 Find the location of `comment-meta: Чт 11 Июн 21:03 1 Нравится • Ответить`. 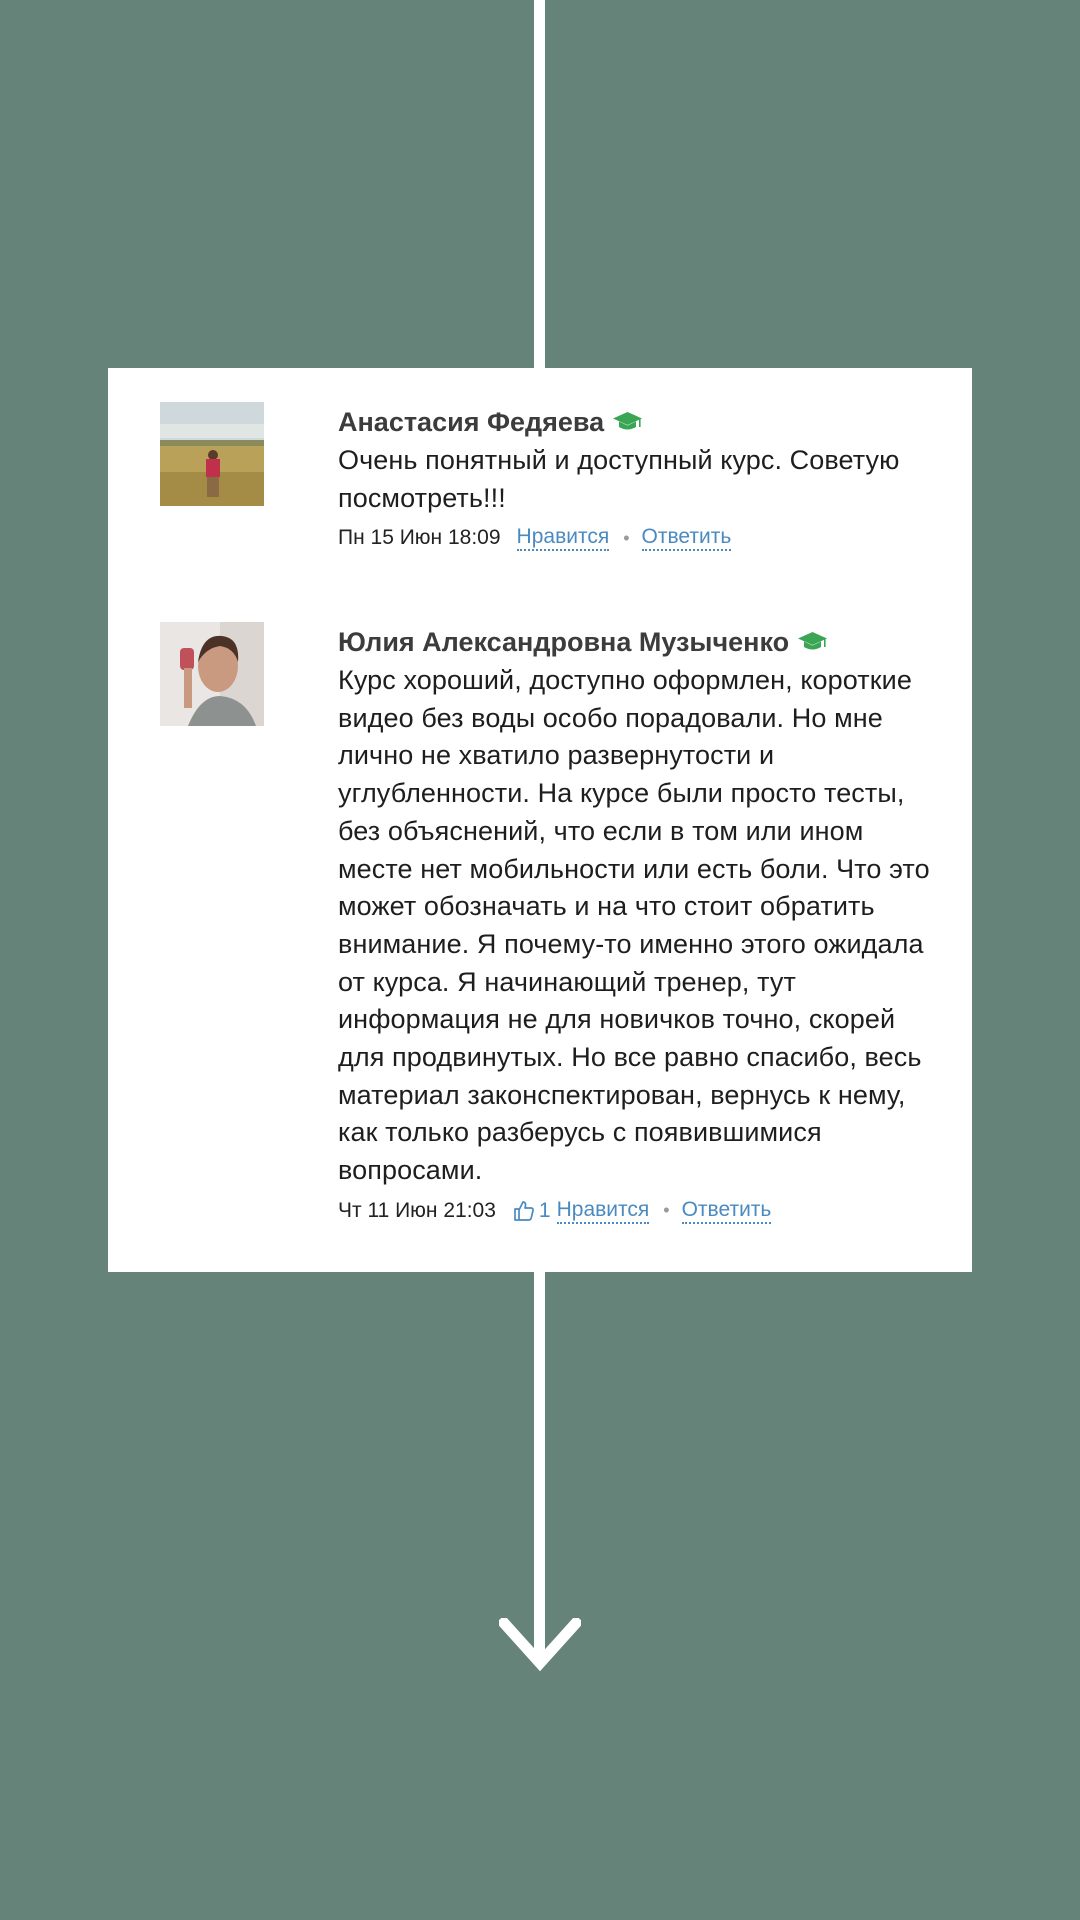

comment-meta: Чт 11 Июн 21:03 1 Нравится • Ответить is located at coordinates (663, 1211).